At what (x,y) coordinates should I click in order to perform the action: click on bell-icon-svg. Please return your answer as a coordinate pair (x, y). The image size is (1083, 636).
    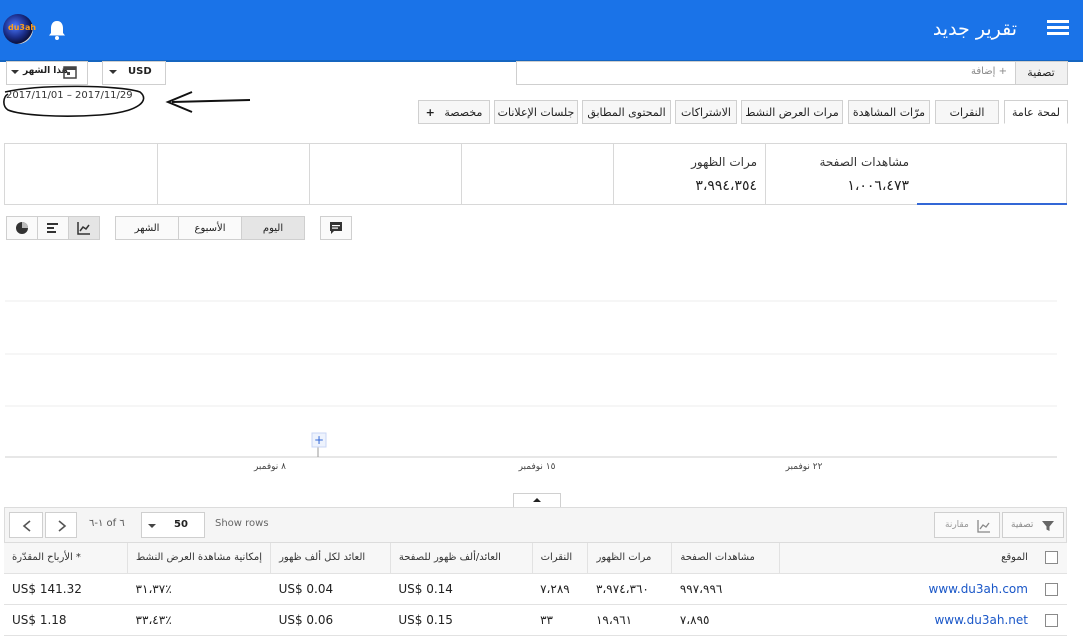
    Looking at the image, I should click on (57, 30).